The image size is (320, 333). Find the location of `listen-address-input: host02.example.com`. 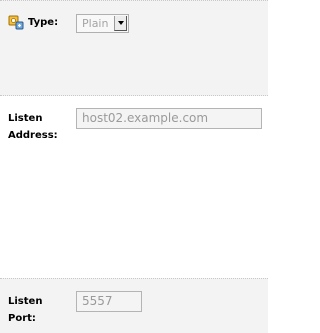

listen-address-input: host02.example.com is located at coordinates (169, 118).